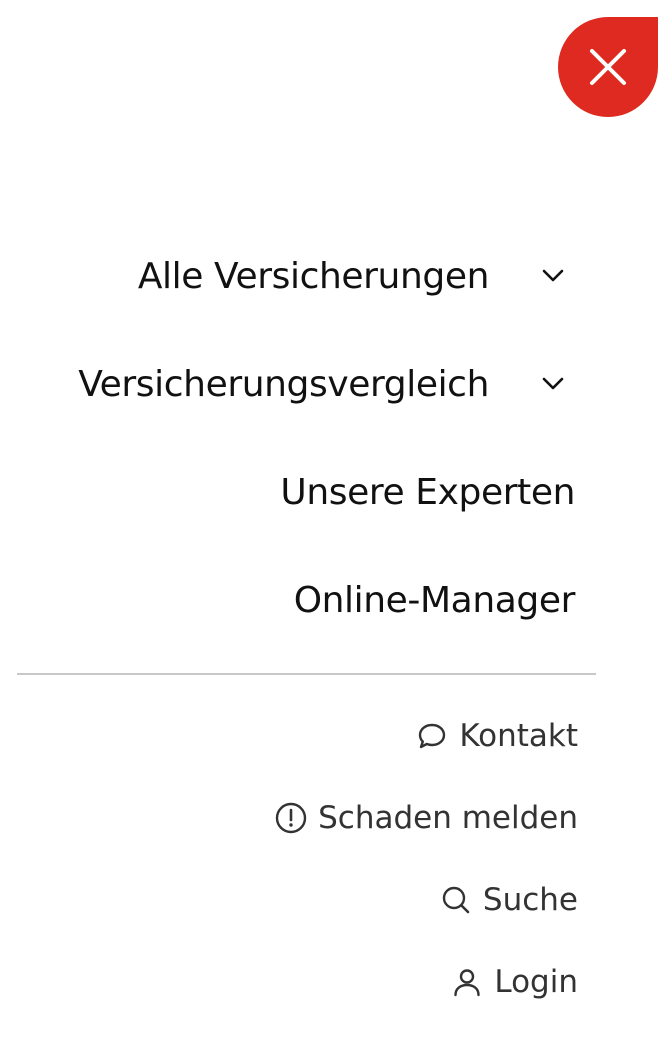 The height and width of the screenshot is (1064, 658). Describe the element at coordinates (434, 600) in the screenshot. I see `nav-item-label: Online-Manager` at that location.